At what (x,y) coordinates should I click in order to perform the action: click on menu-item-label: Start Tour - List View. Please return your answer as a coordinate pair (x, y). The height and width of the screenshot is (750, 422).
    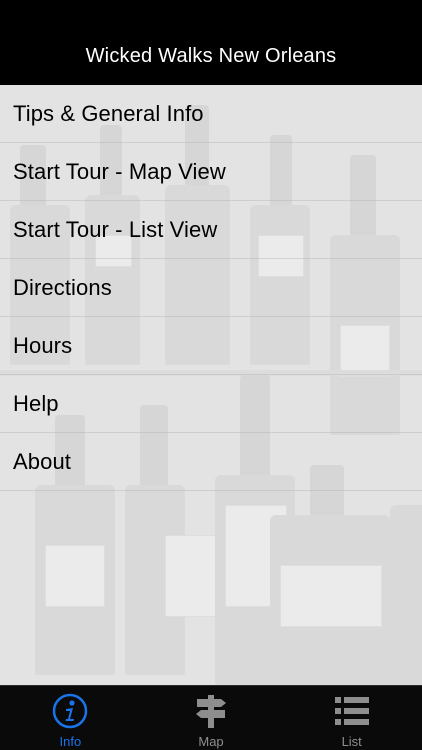
    Looking at the image, I should click on (115, 229).